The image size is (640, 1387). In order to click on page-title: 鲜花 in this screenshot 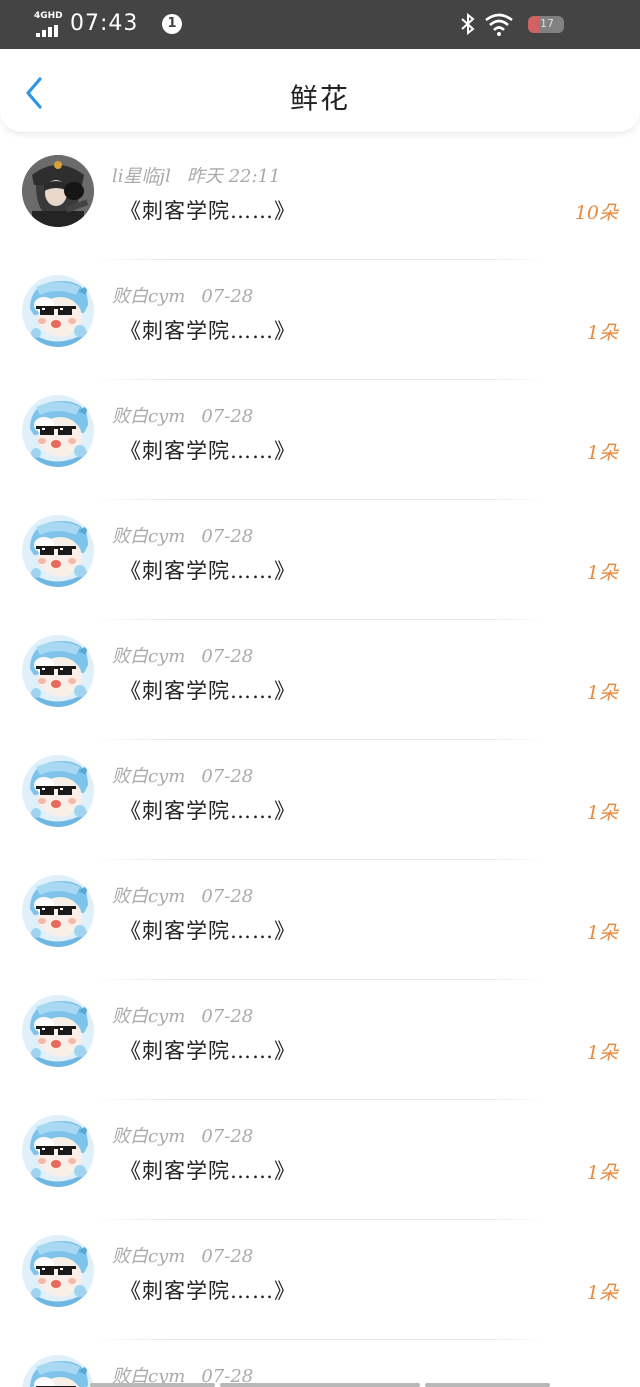, I will do `click(319, 98)`.